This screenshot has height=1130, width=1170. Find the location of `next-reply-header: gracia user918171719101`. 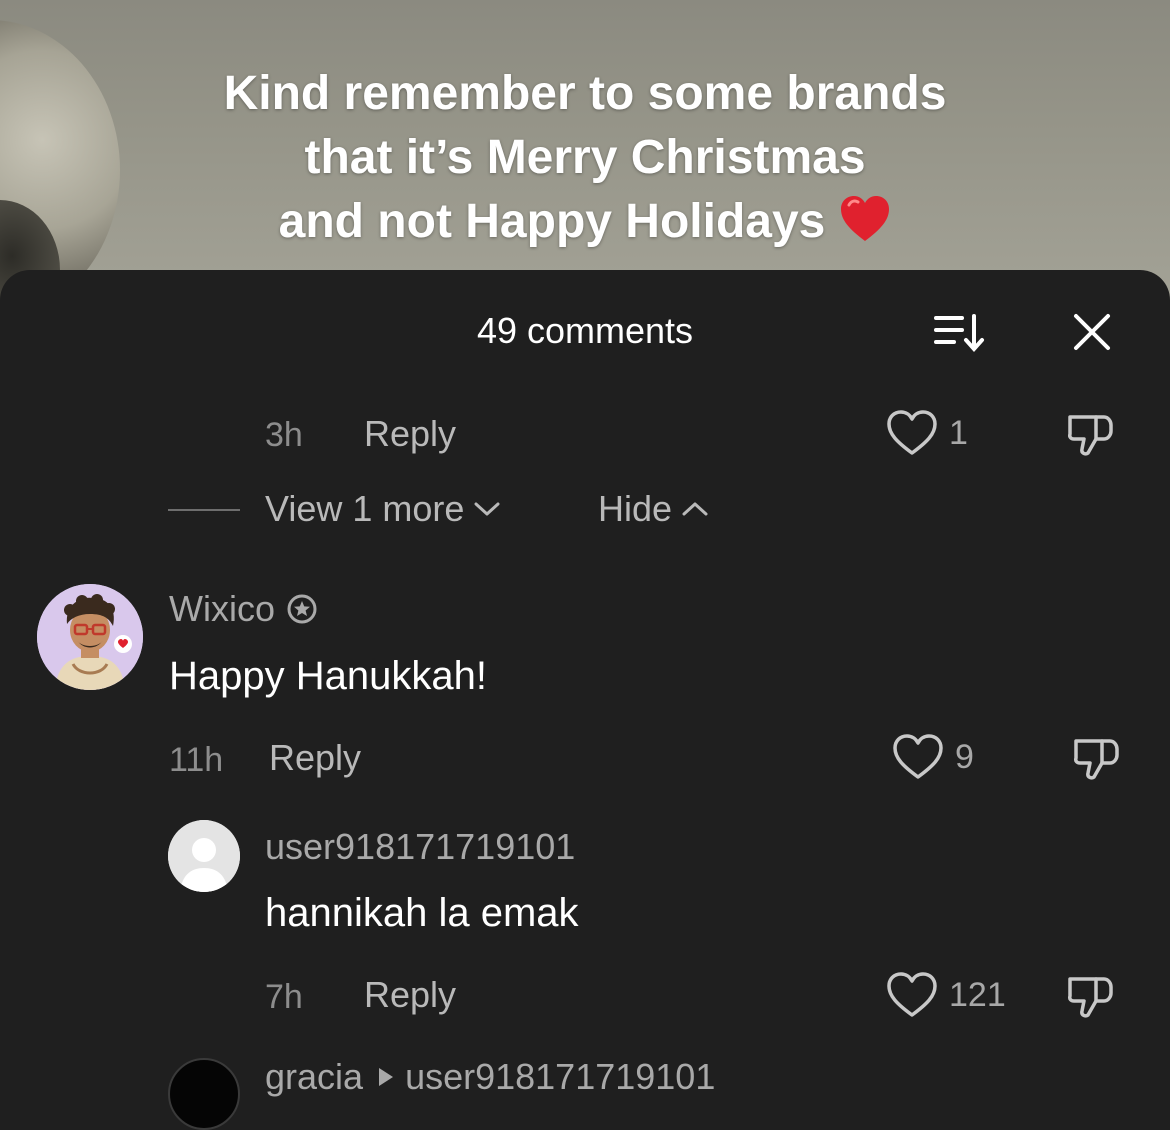

next-reply-header: gracia user918171719101 is located at coordinates (490, 1077).